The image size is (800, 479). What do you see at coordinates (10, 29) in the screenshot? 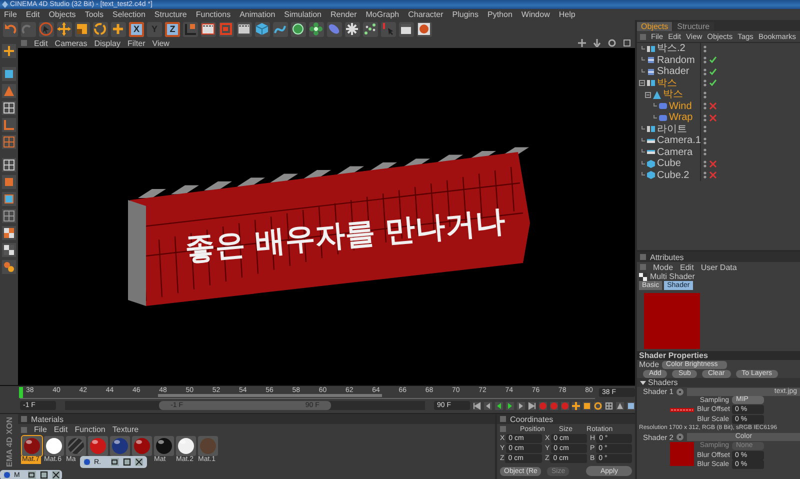
I see `undo-icon` at bounding box center [10, 29].